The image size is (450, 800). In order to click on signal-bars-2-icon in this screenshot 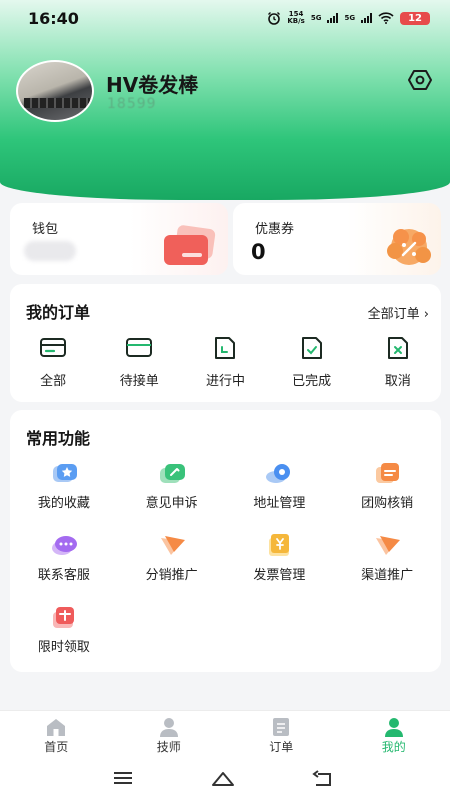, I will do `click(367, 18)`.